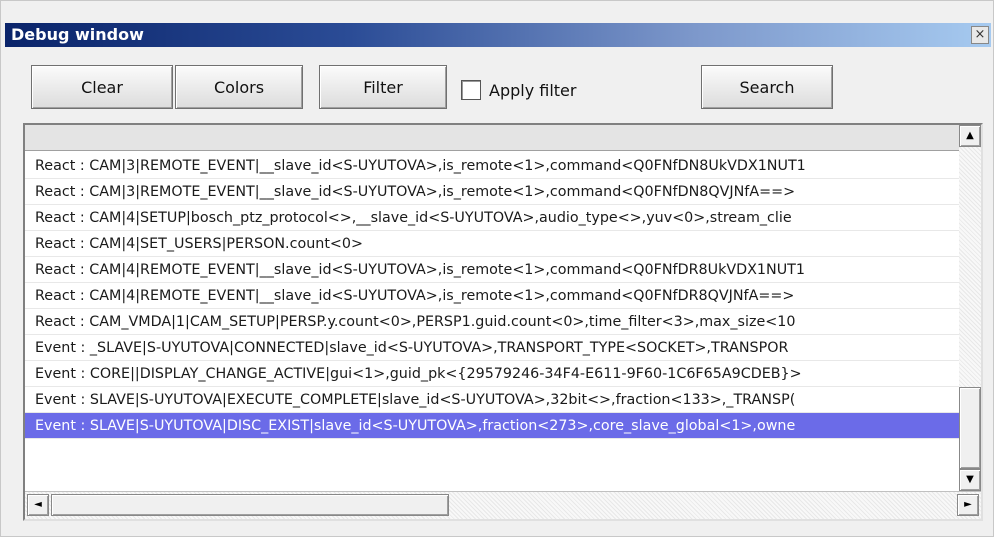 Image resolution: width=994 pixels, height=537 pixels. I want to click on list-header, so click(492, 138).